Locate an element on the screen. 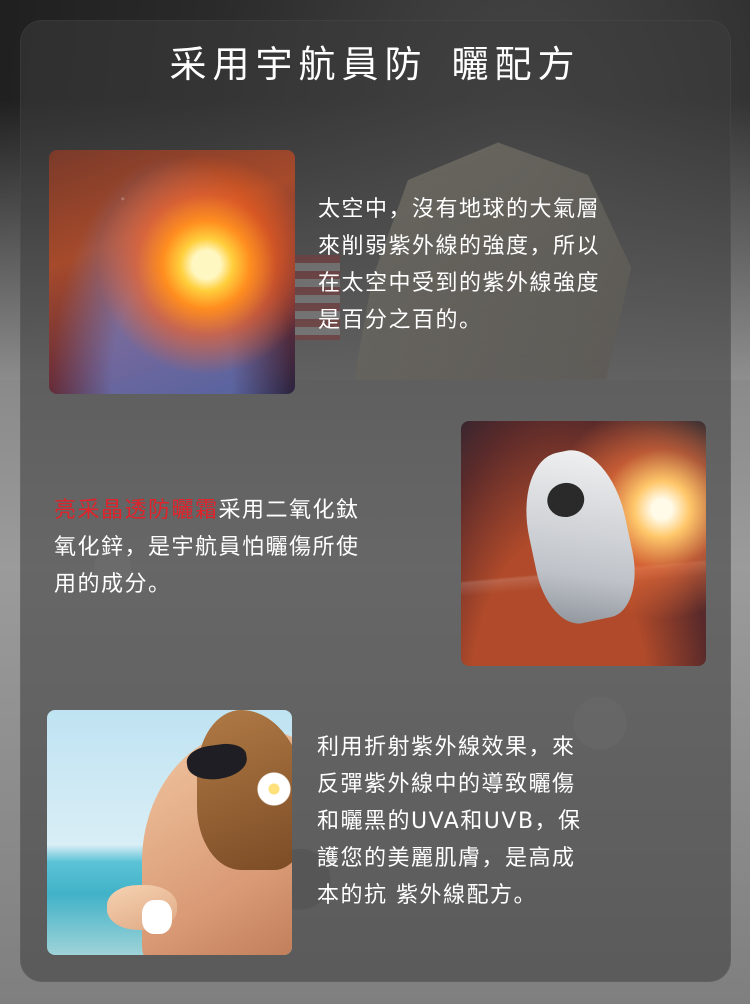  astronaut-image is located at coordinates (583, 543).